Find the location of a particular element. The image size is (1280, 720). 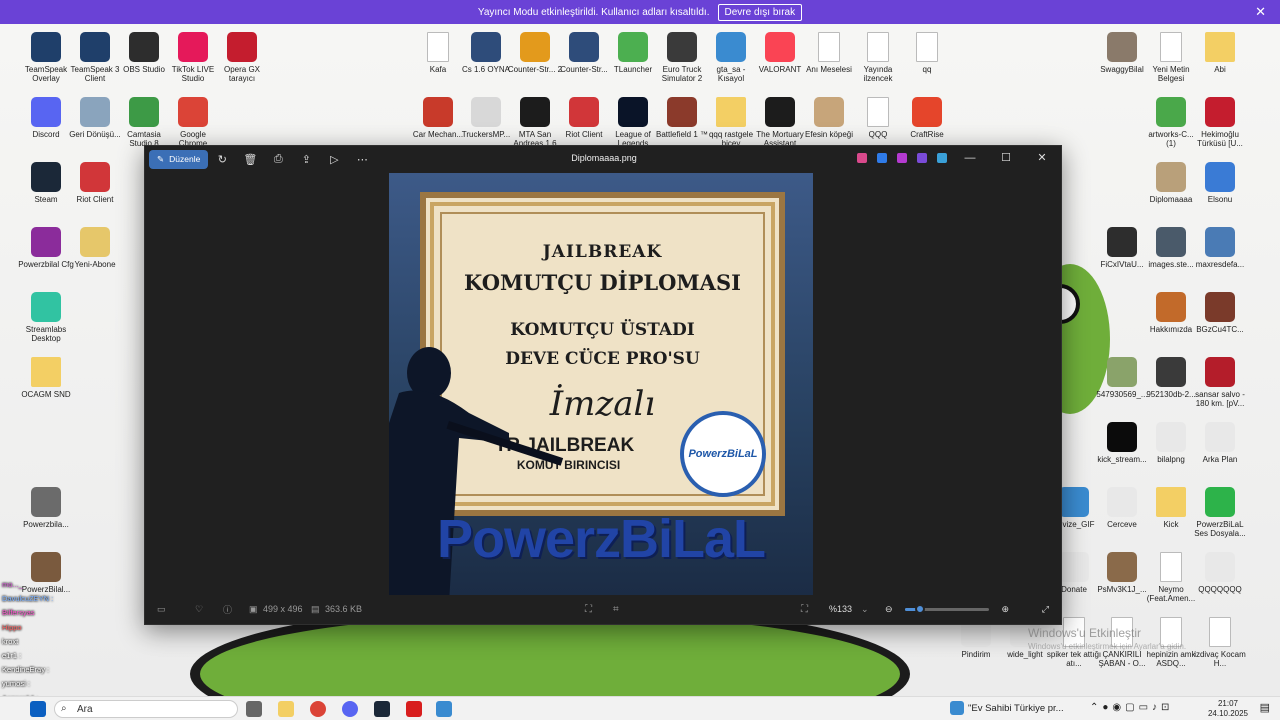

media-icon is located at coordinates (414, 709).